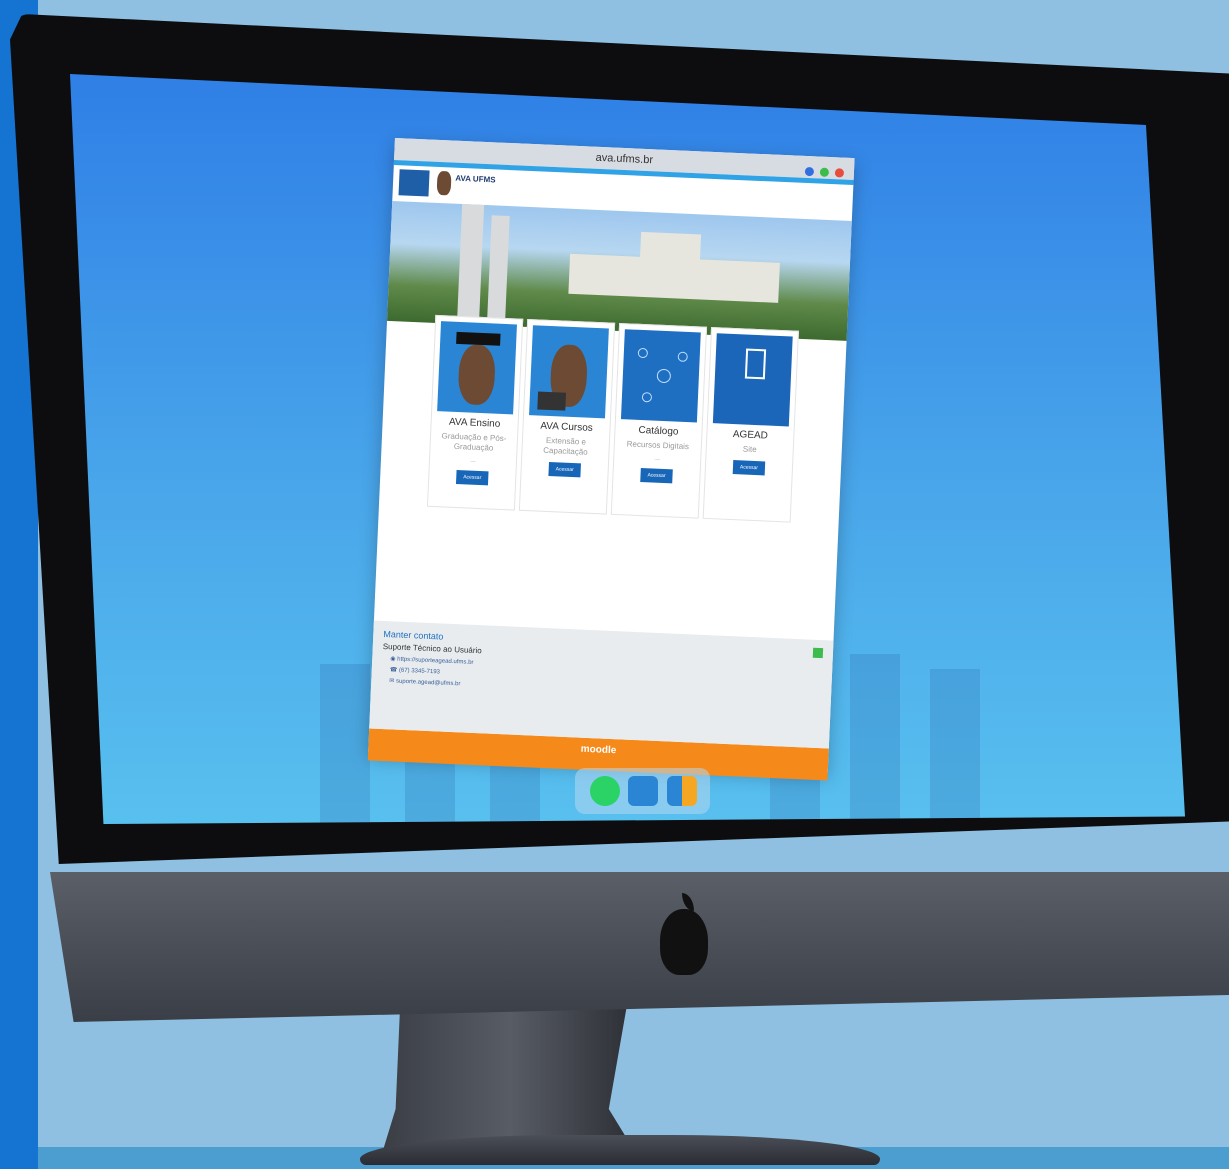 The width and height of the screenshot is (1229, 1169). What do you see at coordinates (414, 183) in the screenshot?
I see `ufms-logo` at bounding box center [414, 183].